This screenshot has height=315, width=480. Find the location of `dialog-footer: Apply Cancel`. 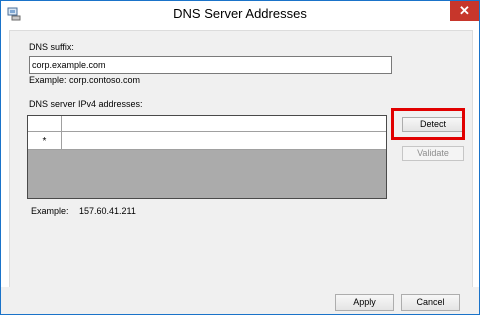

dialog-footer: Apply Cancel is located at coordinates (240, 300).